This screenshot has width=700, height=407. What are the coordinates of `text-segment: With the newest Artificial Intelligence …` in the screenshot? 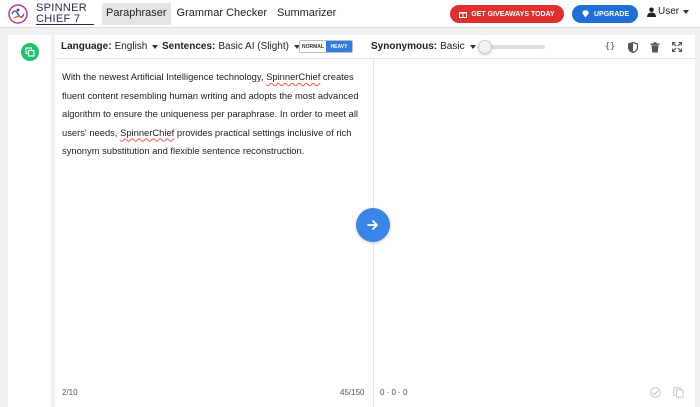 It's located at (164, 76).